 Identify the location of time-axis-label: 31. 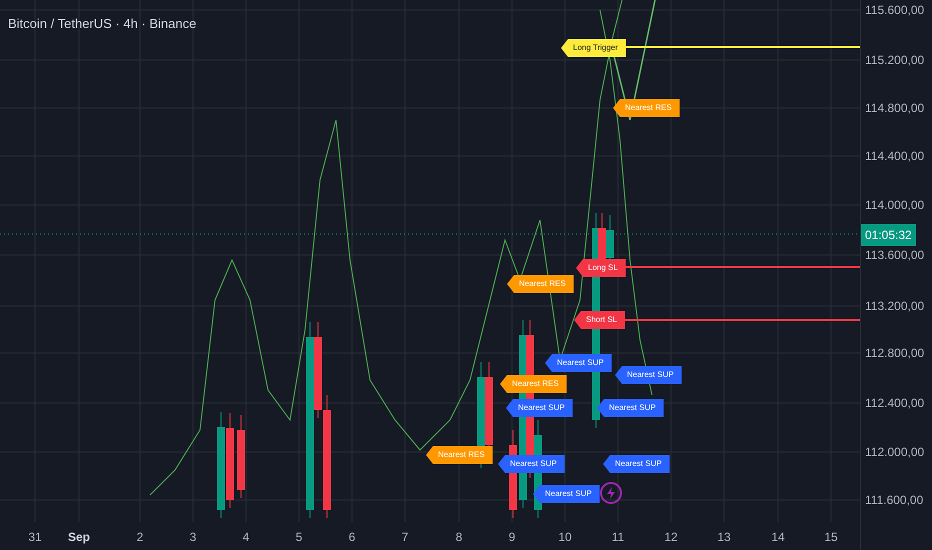
(35, 537).